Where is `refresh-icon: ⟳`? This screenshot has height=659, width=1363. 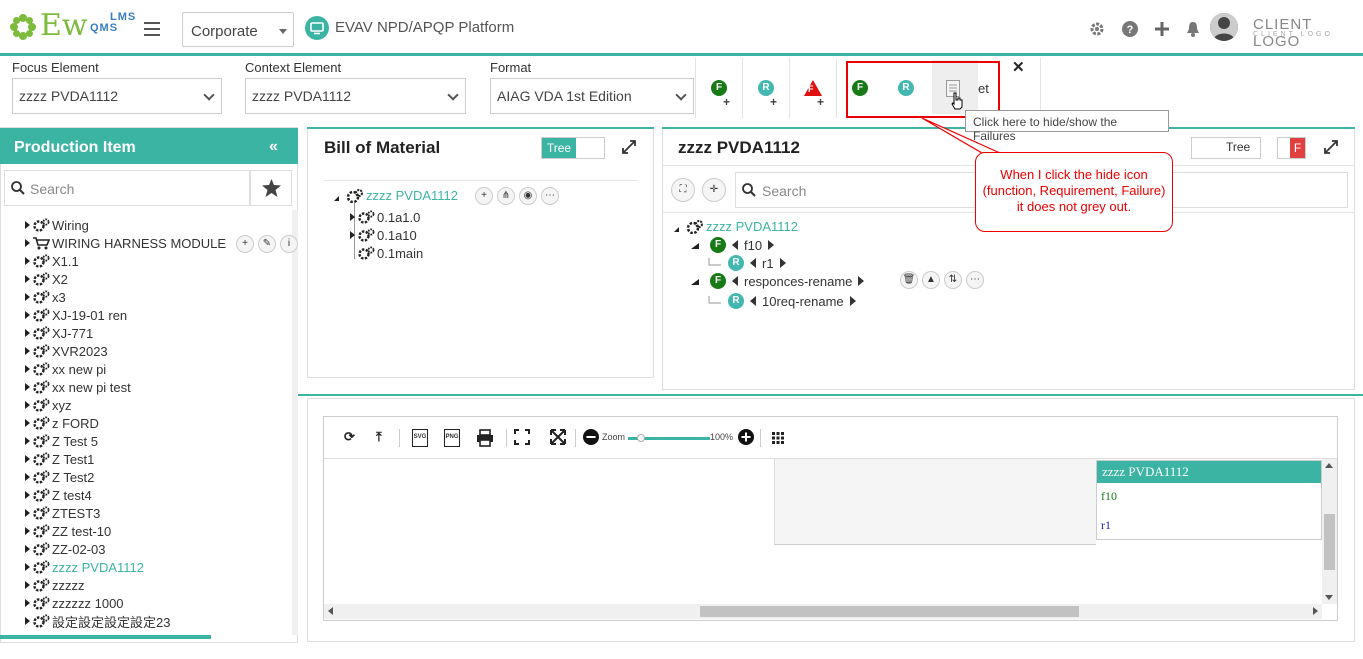 refresh-icon: ⟳ is located at coordinates (349, 437).